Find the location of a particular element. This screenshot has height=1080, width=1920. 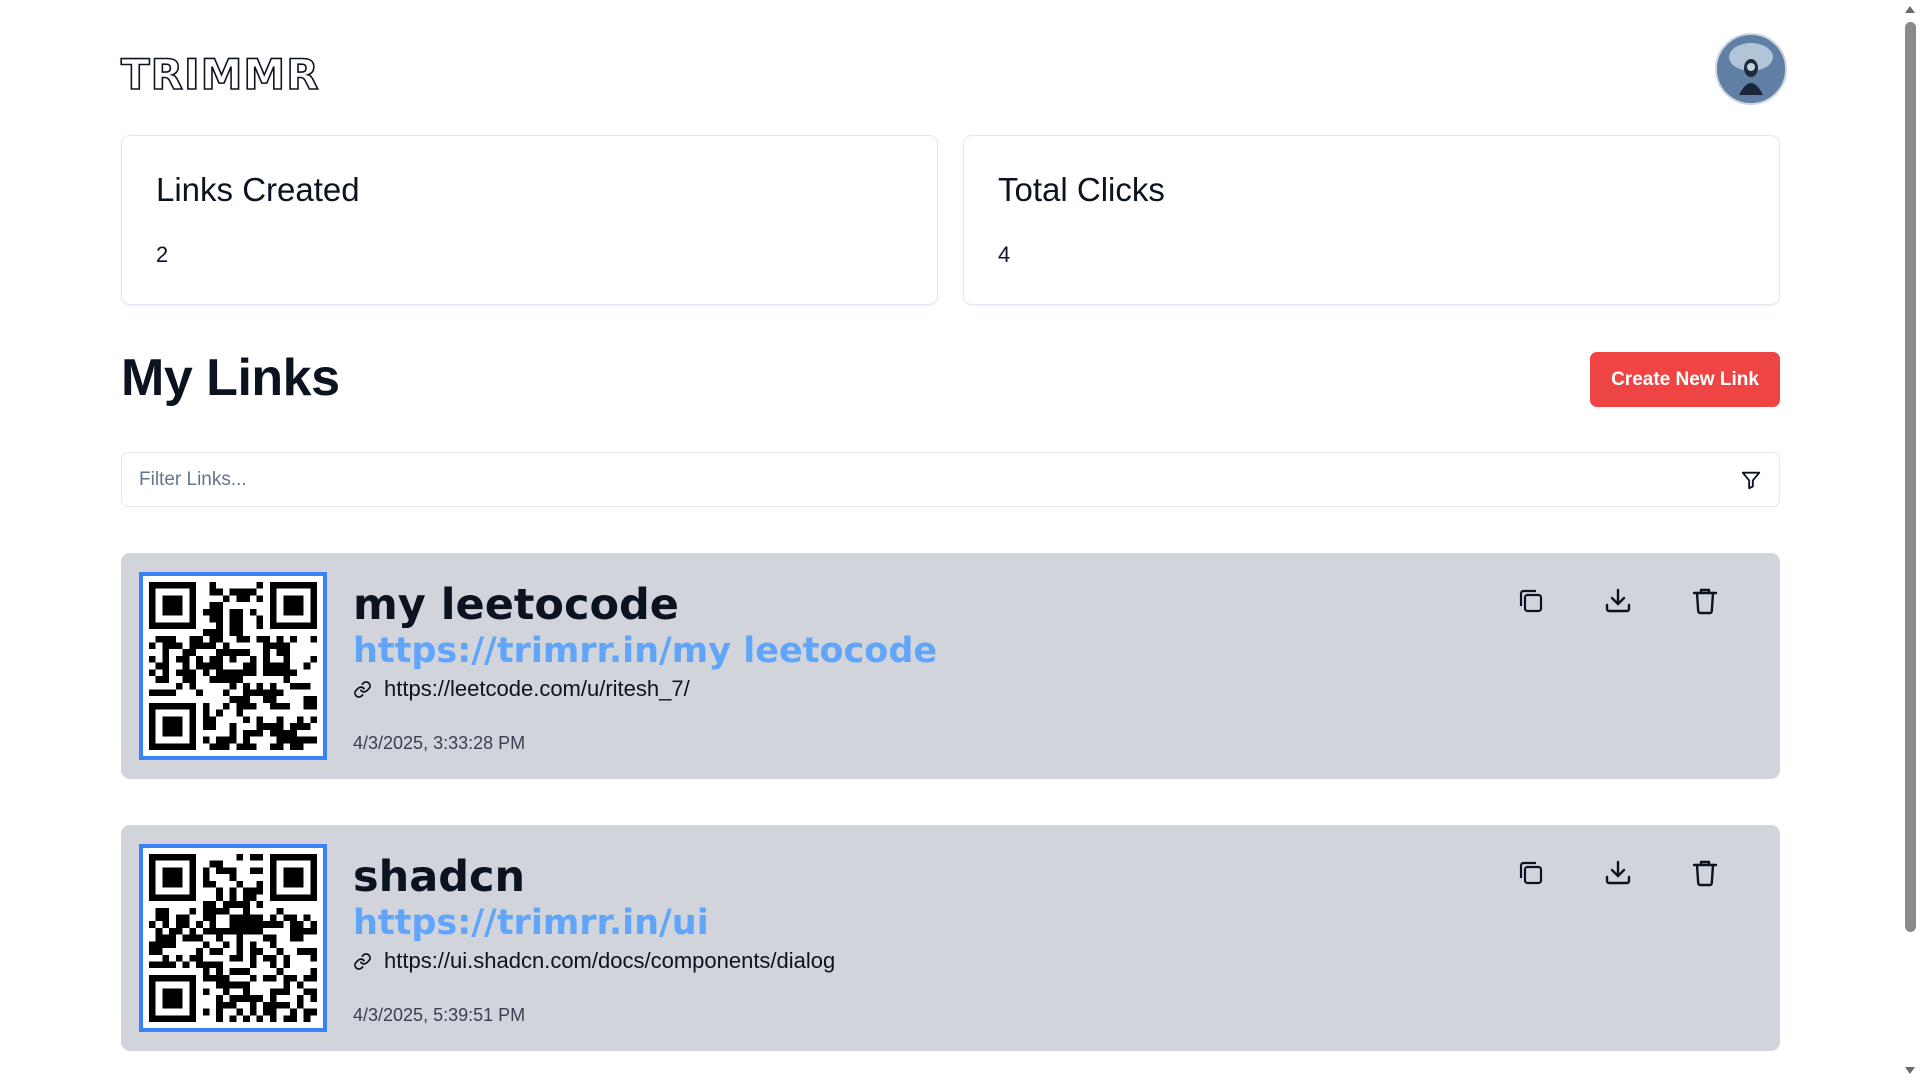

create-new-link-button: Create New Link is located at coordinates (1685, 379).